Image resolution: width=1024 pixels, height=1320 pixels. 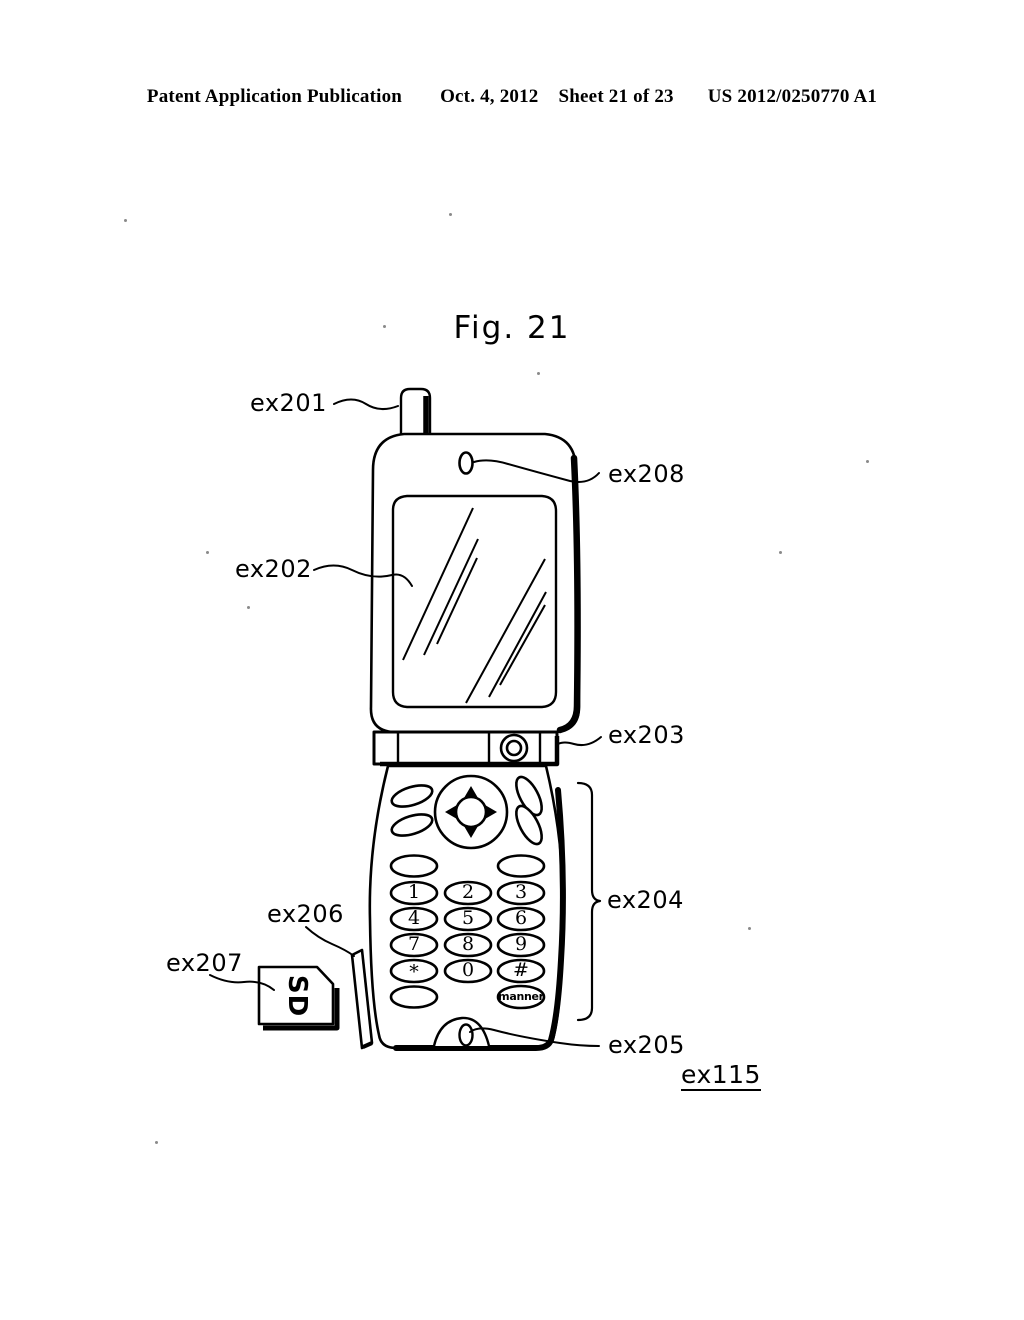 I want to click on key-label-5: 5, so click(x=468, y=918).